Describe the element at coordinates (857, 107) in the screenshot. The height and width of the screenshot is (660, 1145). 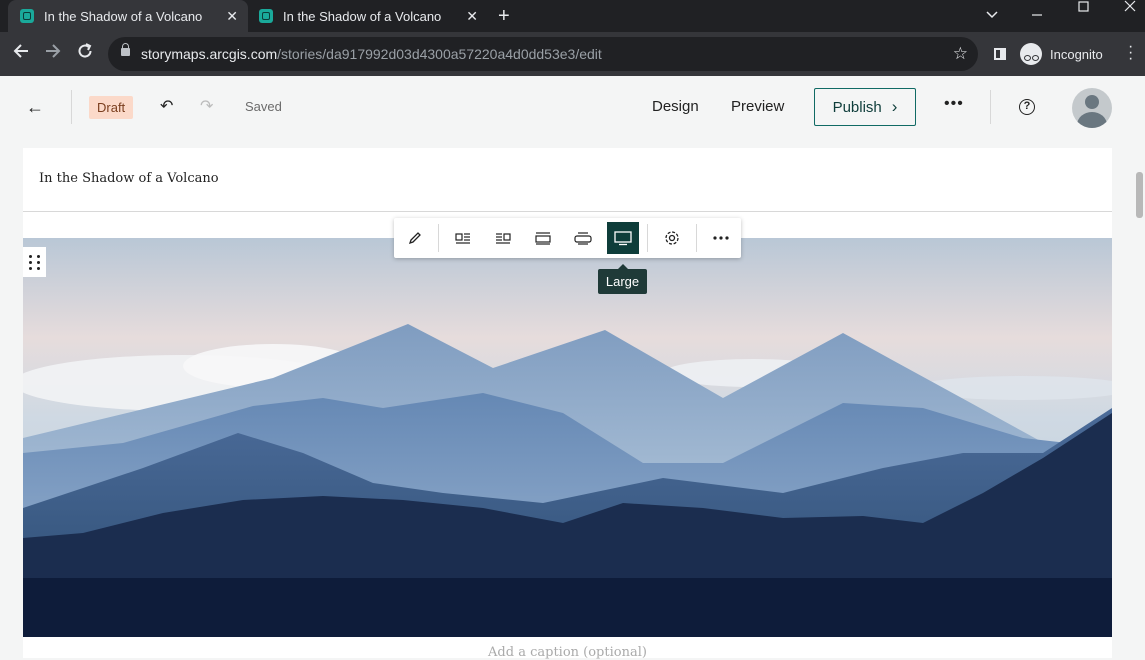
I see `publish-label: Publish` at that location.